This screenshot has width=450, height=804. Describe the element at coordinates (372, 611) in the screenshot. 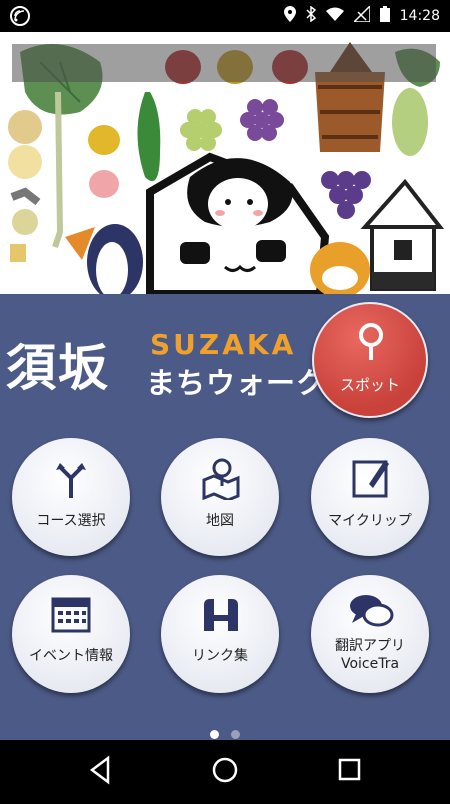

I see `speech-bubbles-icon` at that location.